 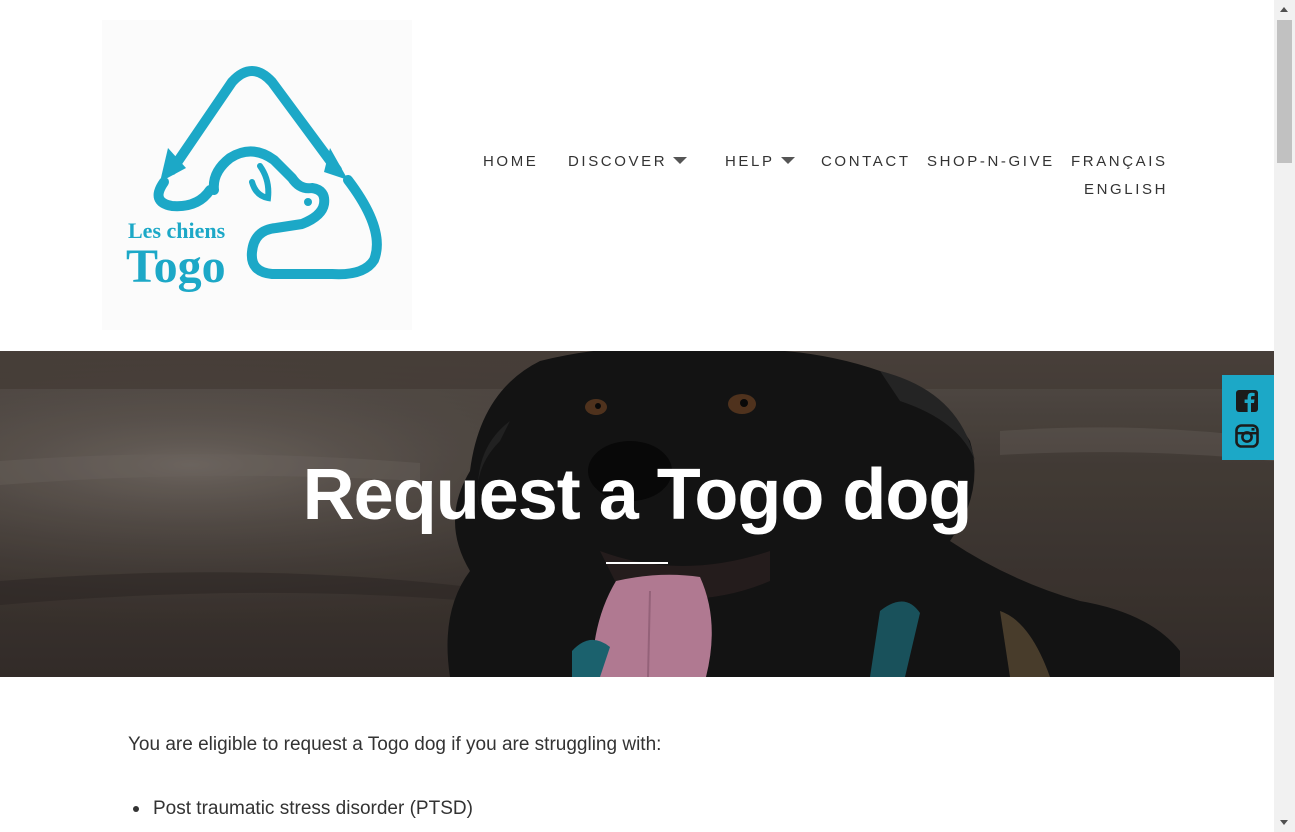 I want to click on nav-help: HELP, so click(x=760, y=162).